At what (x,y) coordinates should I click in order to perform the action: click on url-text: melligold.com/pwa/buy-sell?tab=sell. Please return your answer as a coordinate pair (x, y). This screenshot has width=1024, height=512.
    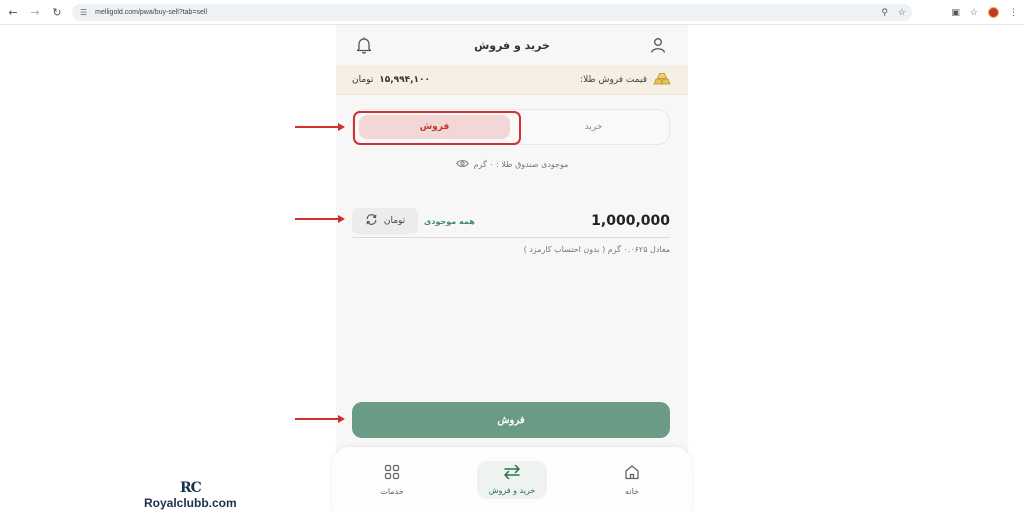
    Looking at the image, I should click on (151, 12).